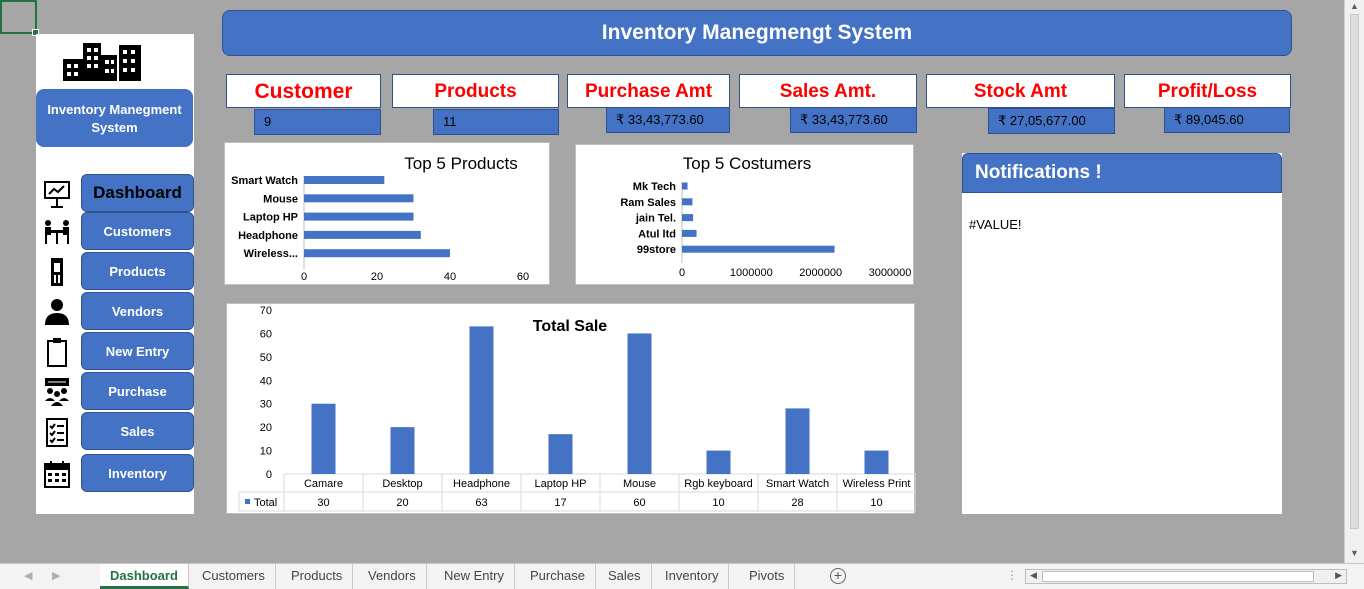  I want to click on legend-key, so click(247, 501).